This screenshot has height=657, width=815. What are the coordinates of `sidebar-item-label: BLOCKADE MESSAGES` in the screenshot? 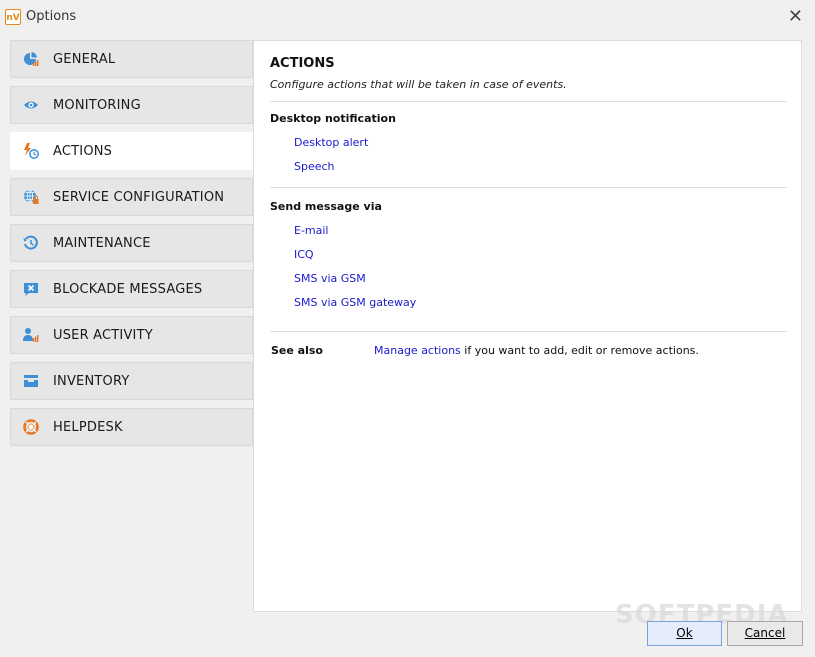 It's located at (128, 289).